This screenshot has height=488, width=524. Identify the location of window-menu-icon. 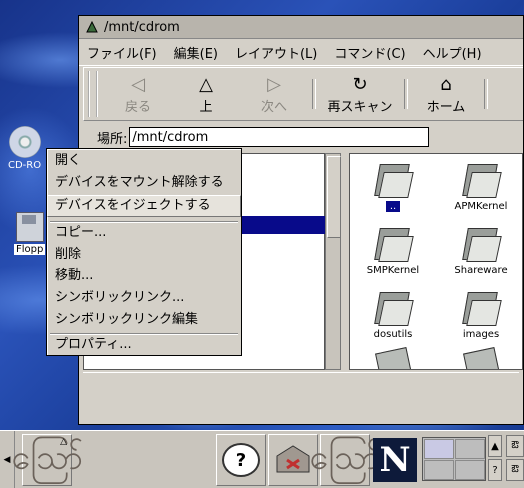
(92, 27).